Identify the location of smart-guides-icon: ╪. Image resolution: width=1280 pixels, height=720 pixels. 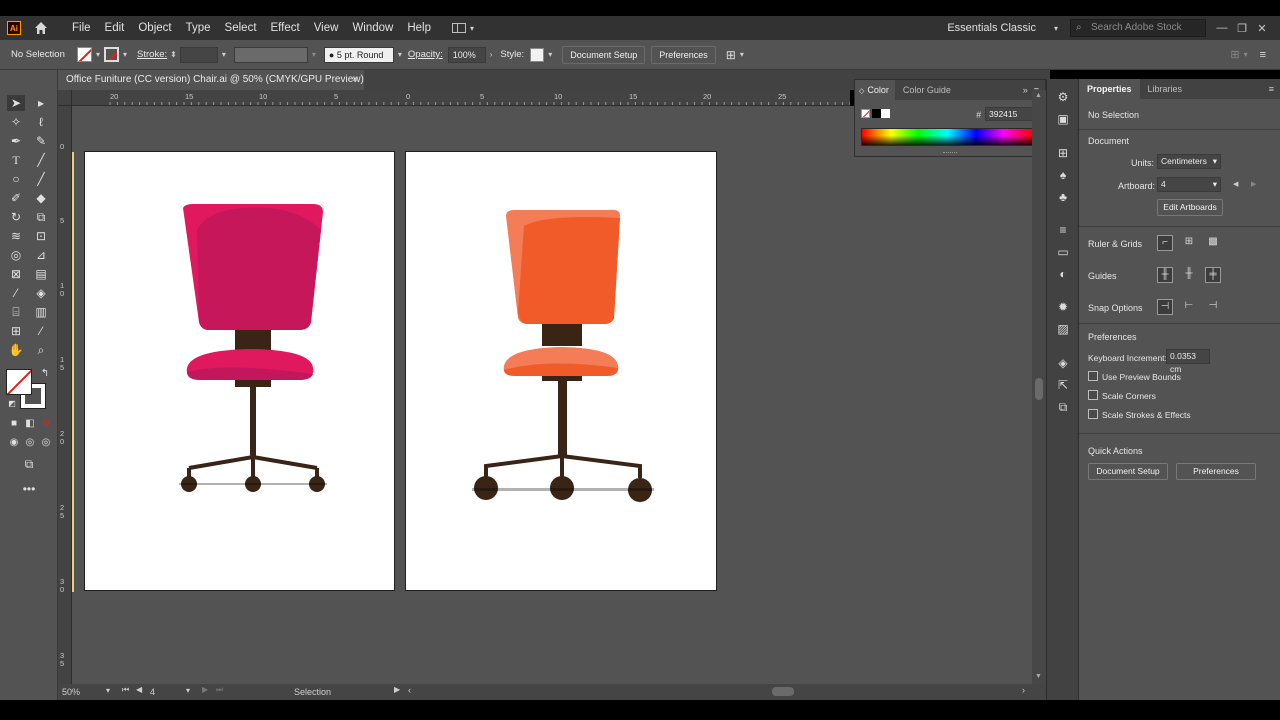
(1213, 275).